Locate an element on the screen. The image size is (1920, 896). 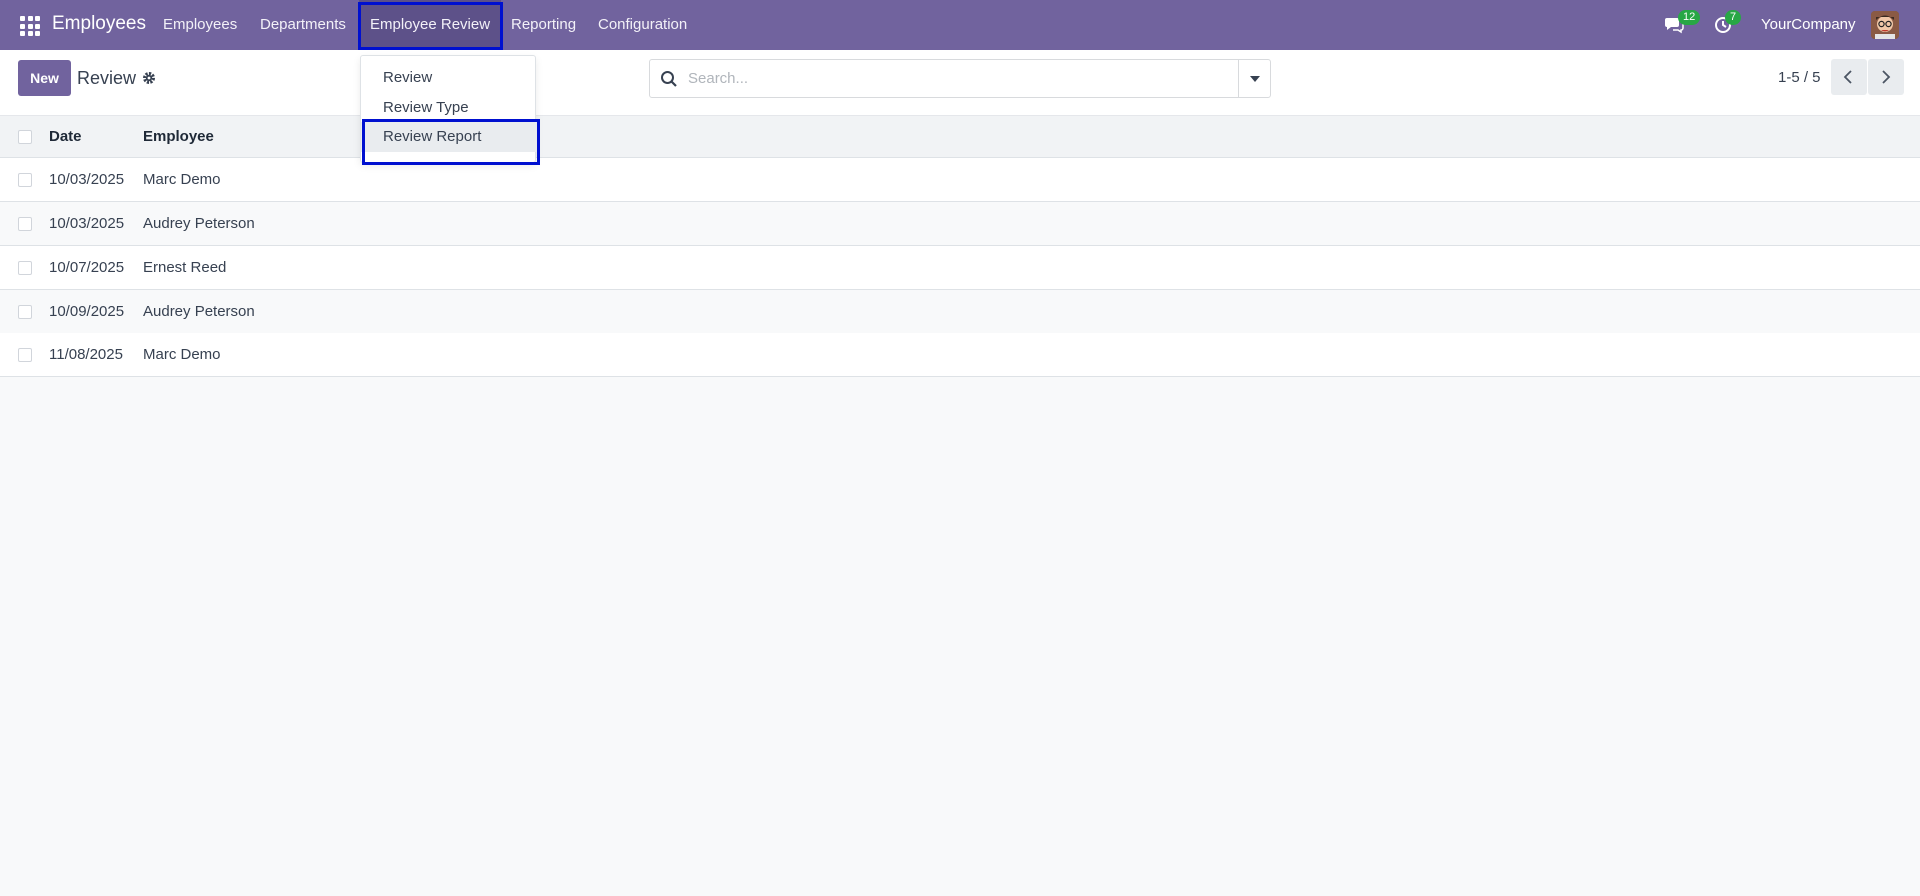
apps-grid-icon is located at coordinates (29, 25).